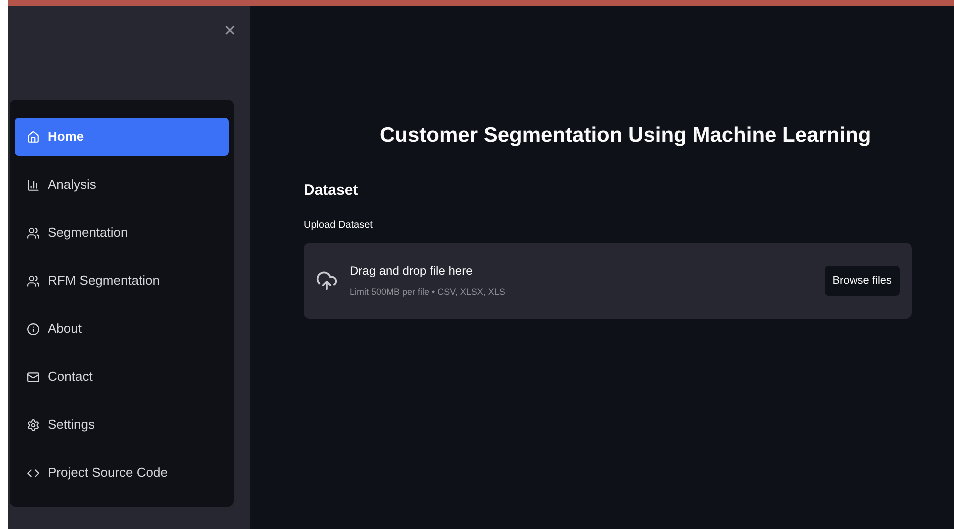  What do you see at coordinates (626, 136) in the screenshot?
I see `page-title: Customer Segmentation Using Machine Learning` at bounding box center [626, 136].